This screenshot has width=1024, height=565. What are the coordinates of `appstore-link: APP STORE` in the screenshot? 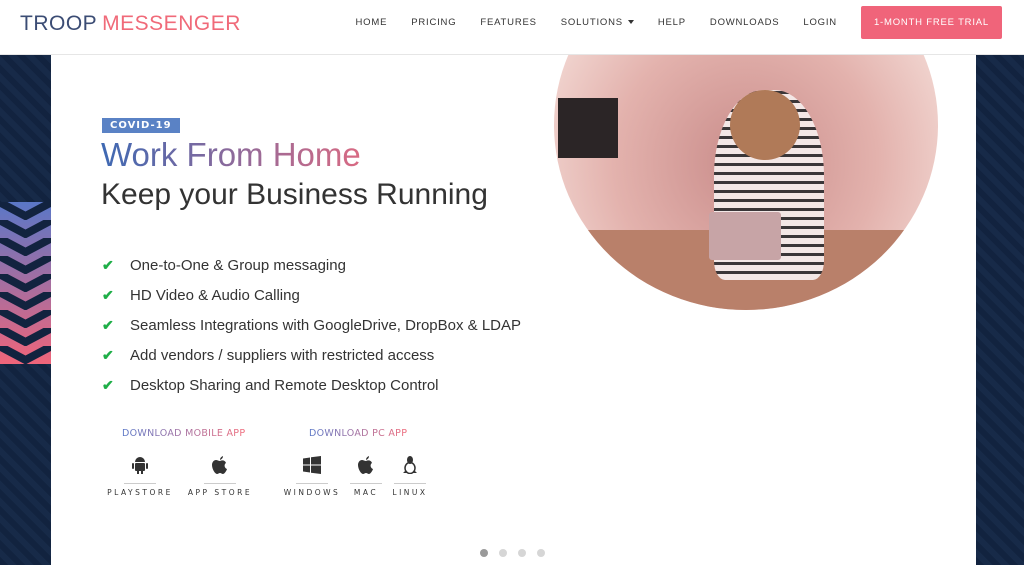 It's located at (220, 474).